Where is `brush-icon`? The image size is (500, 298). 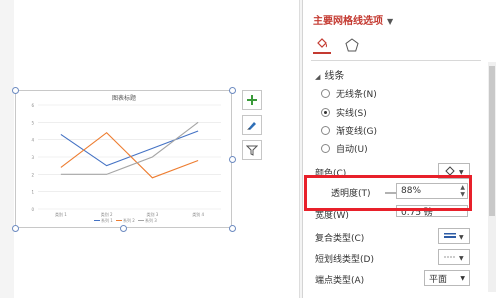 brush-icon is located at coordinates (251, 126).